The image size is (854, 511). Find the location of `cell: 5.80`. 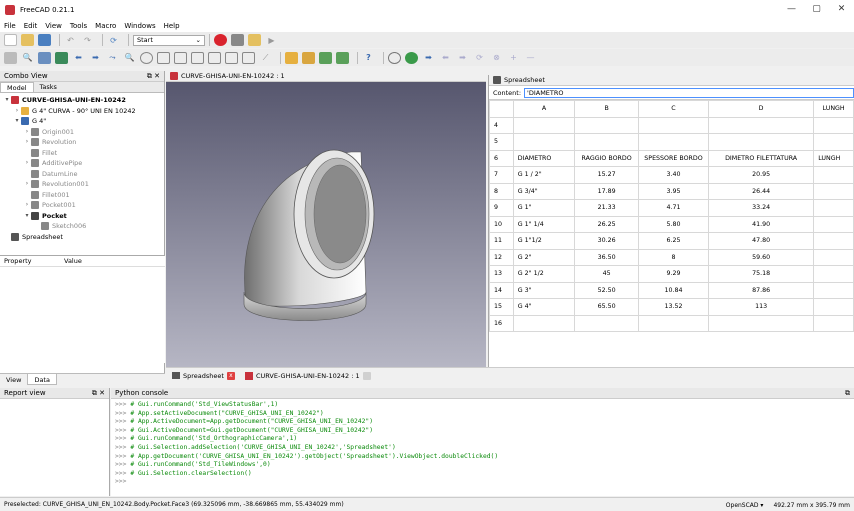

cell: 5.80 is located at coordinates (673, 224).